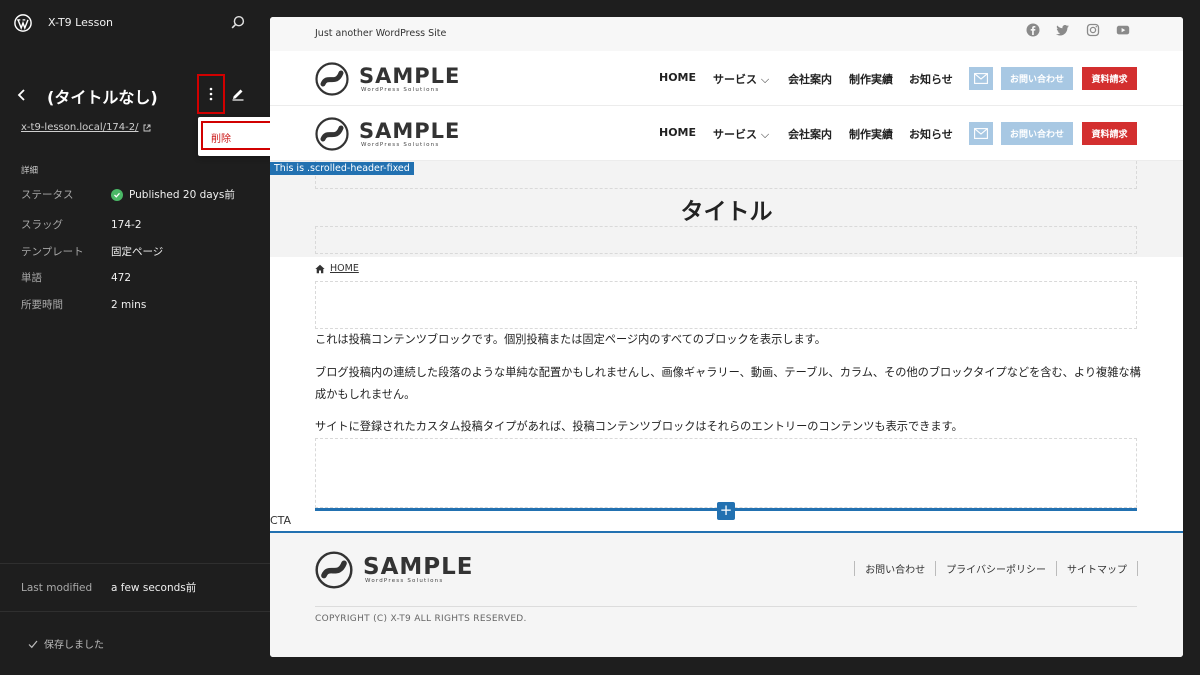 This screenshot has width=1200, height=675. I want to click on site-tagline: Just another WordPress Site, so click(381, 33).